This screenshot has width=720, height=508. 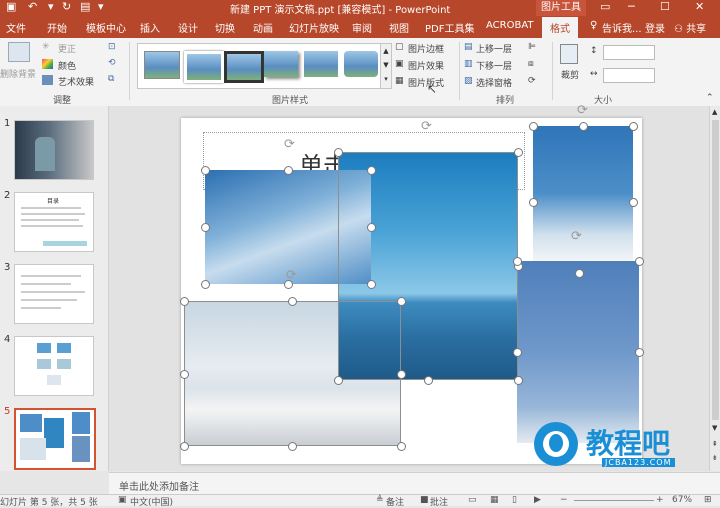 I want to click on fit-slide-icon: ⊞, so click(x=708, y=500).